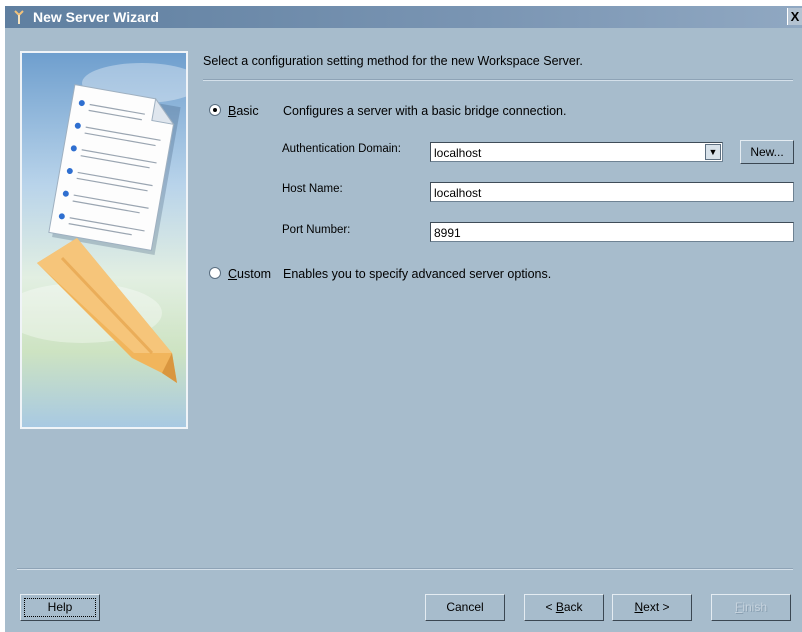 Image resolution: width=802 pixels, height=632 pixels. I want to click on basic-radio, so click(215, 110).